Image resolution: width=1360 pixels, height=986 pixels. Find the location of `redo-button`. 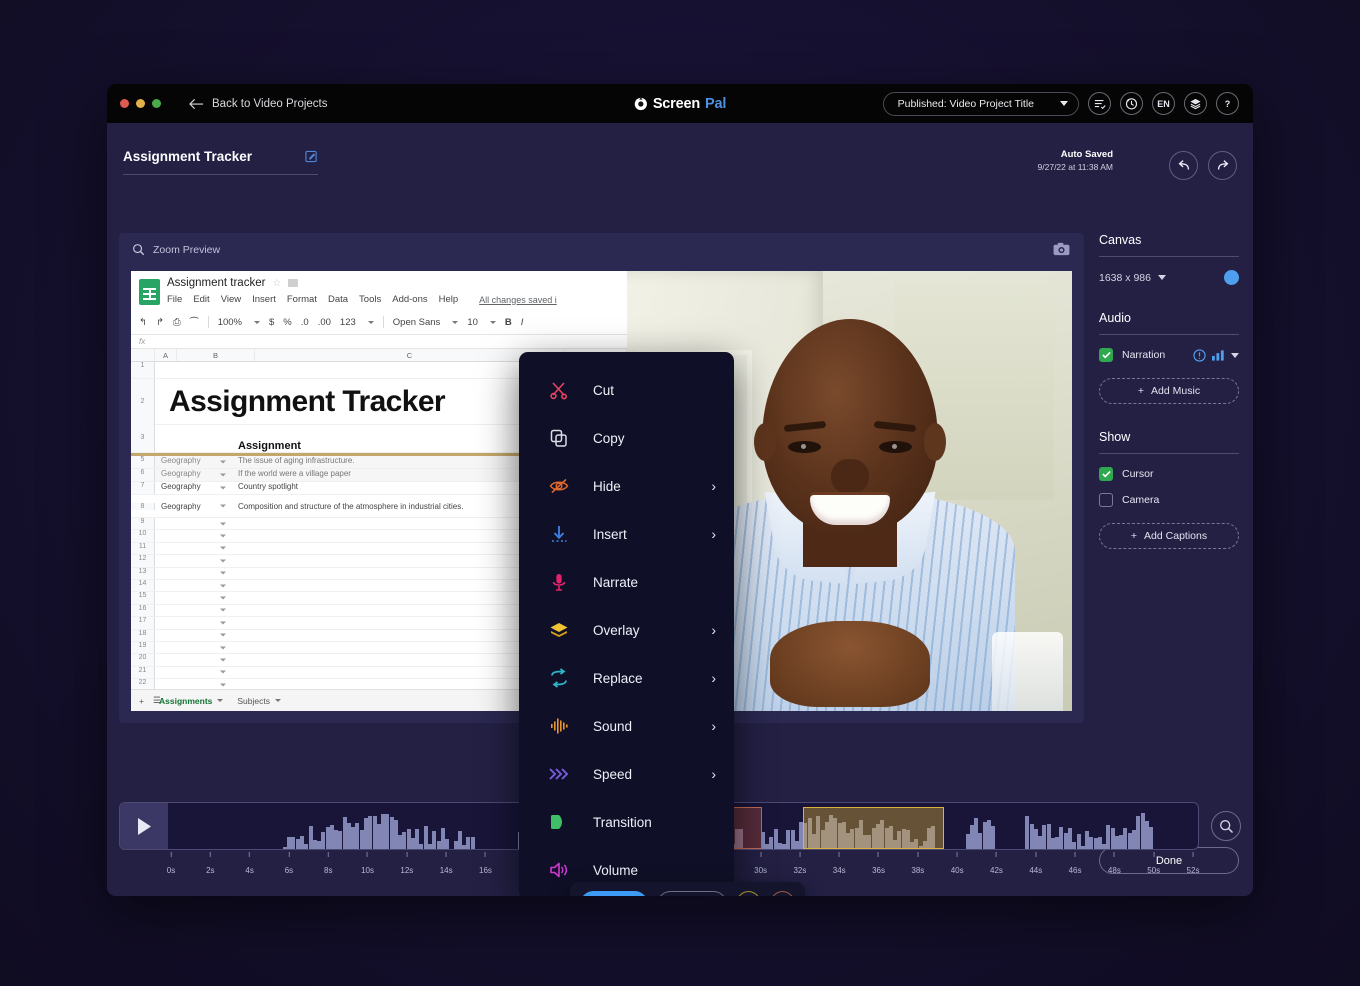

redo-button is located at coordinates (1222, 165).